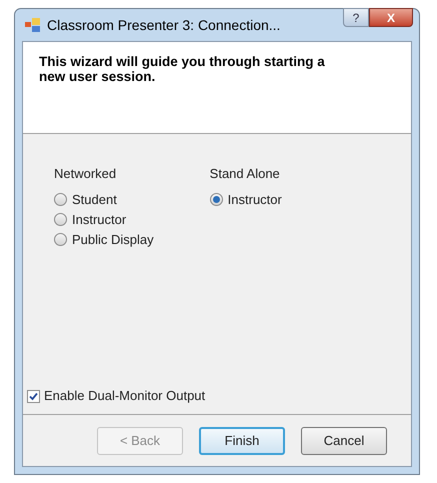 This screenshot has height=483, width=437. What do you see at coordinates (86, 174) in the screenshot?
I see `group-label: Networked` at bounding box center [86, 174].